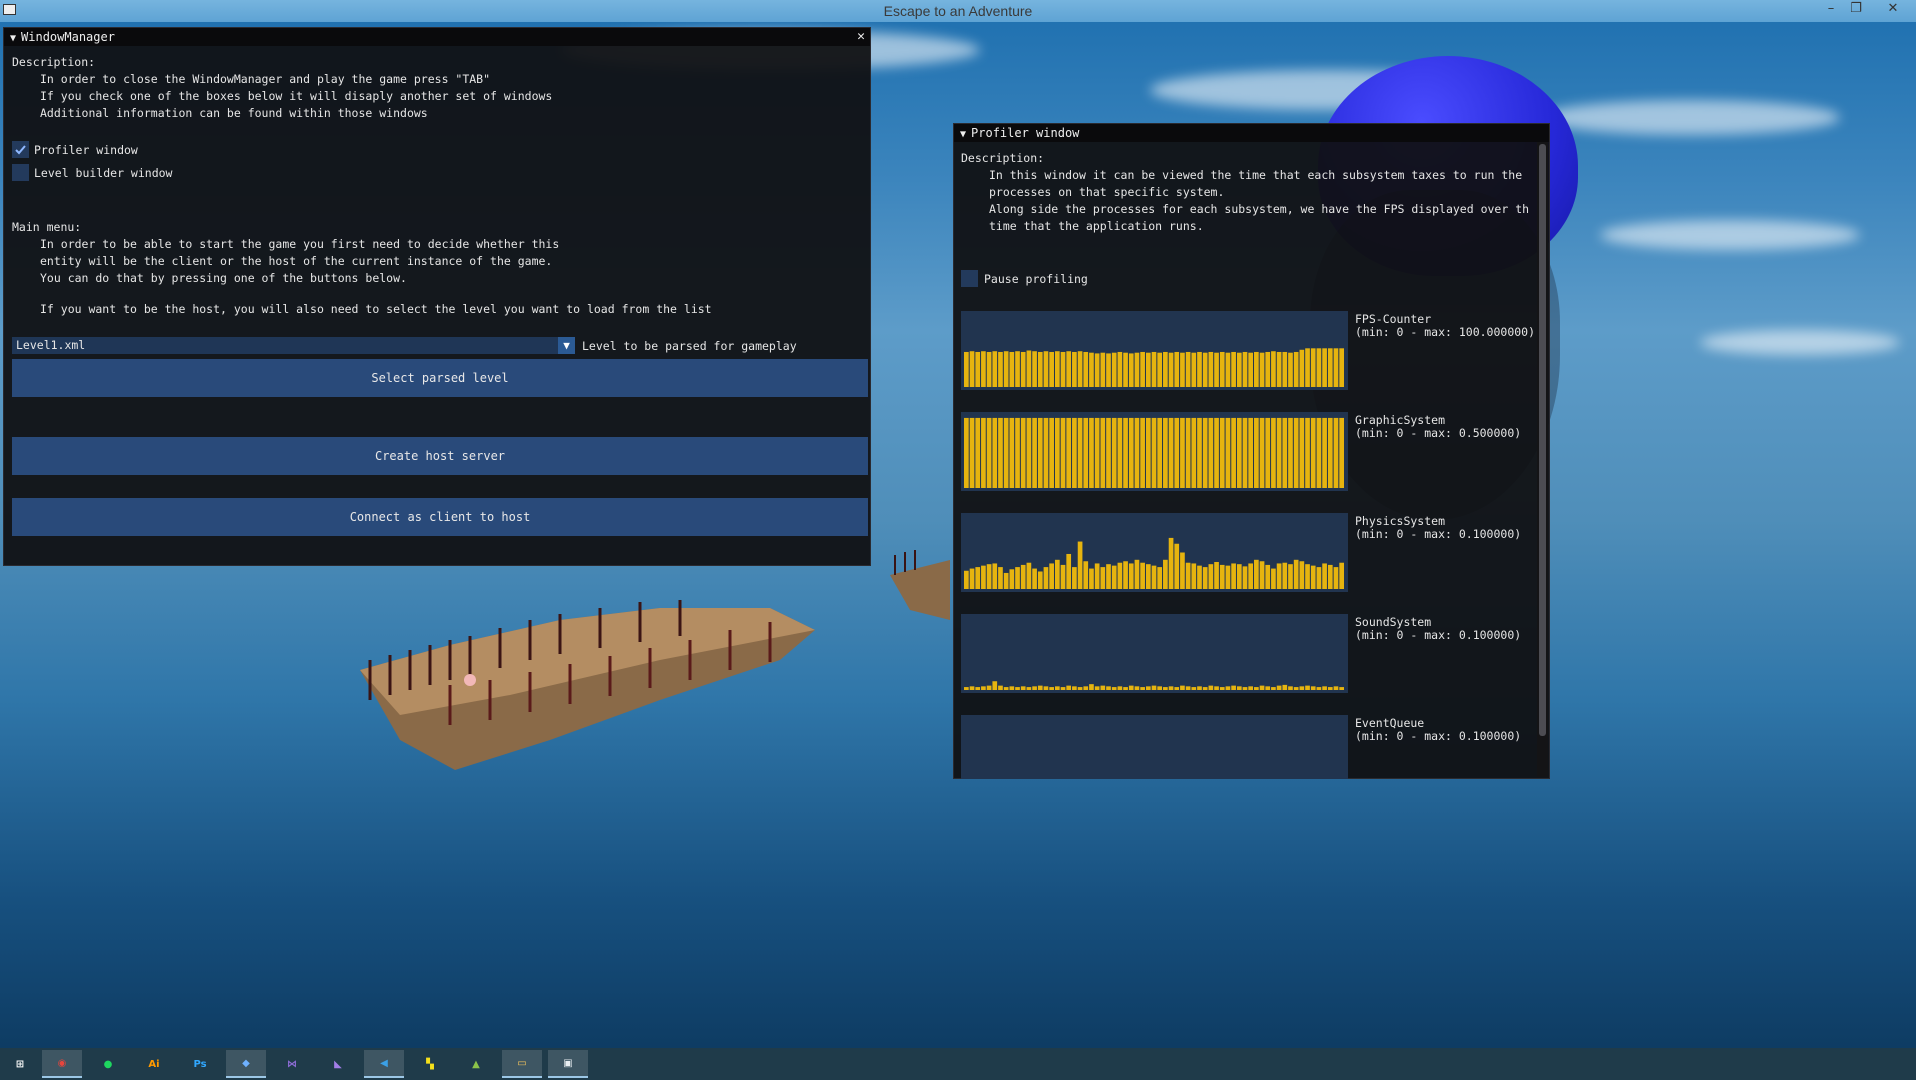  Describe the element at coordinates (430, 1064) in the screenshot. I see `taskbar-item-pycharm: ▚` at that location.